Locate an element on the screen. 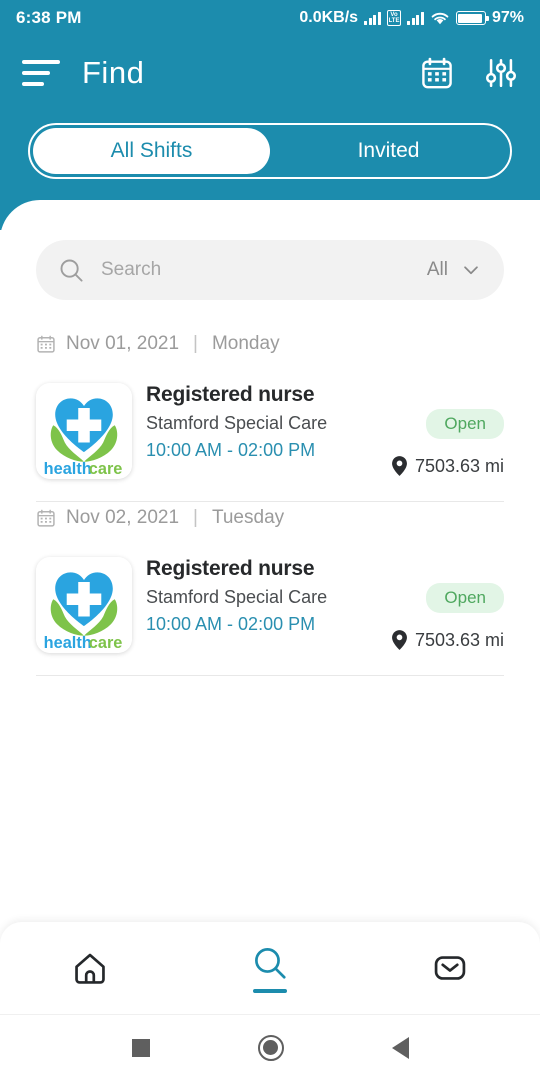 This screenshot has width=540, height=1080. search-input: Search is located at coordinates (131, 270).